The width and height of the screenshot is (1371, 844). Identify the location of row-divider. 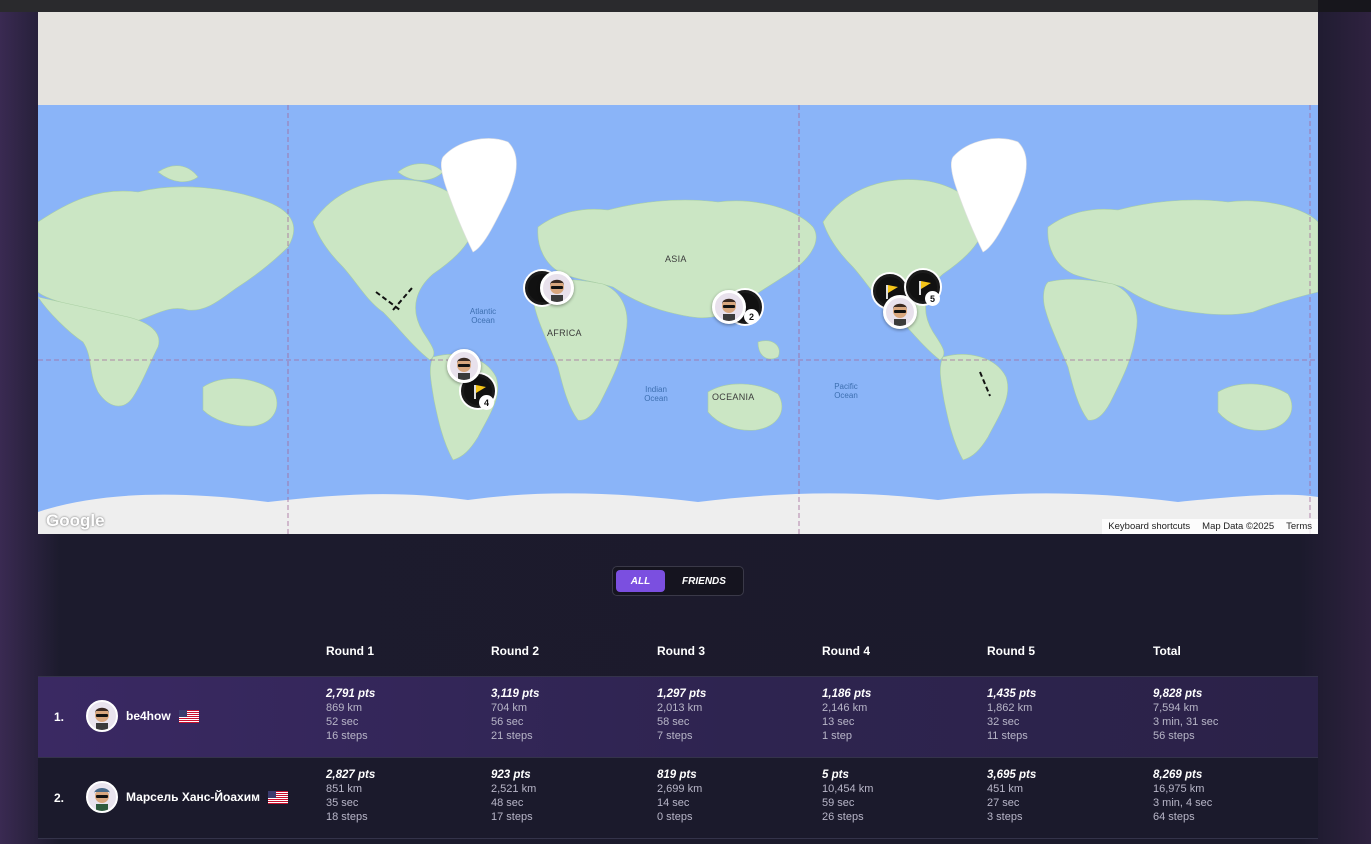
(678, 838).